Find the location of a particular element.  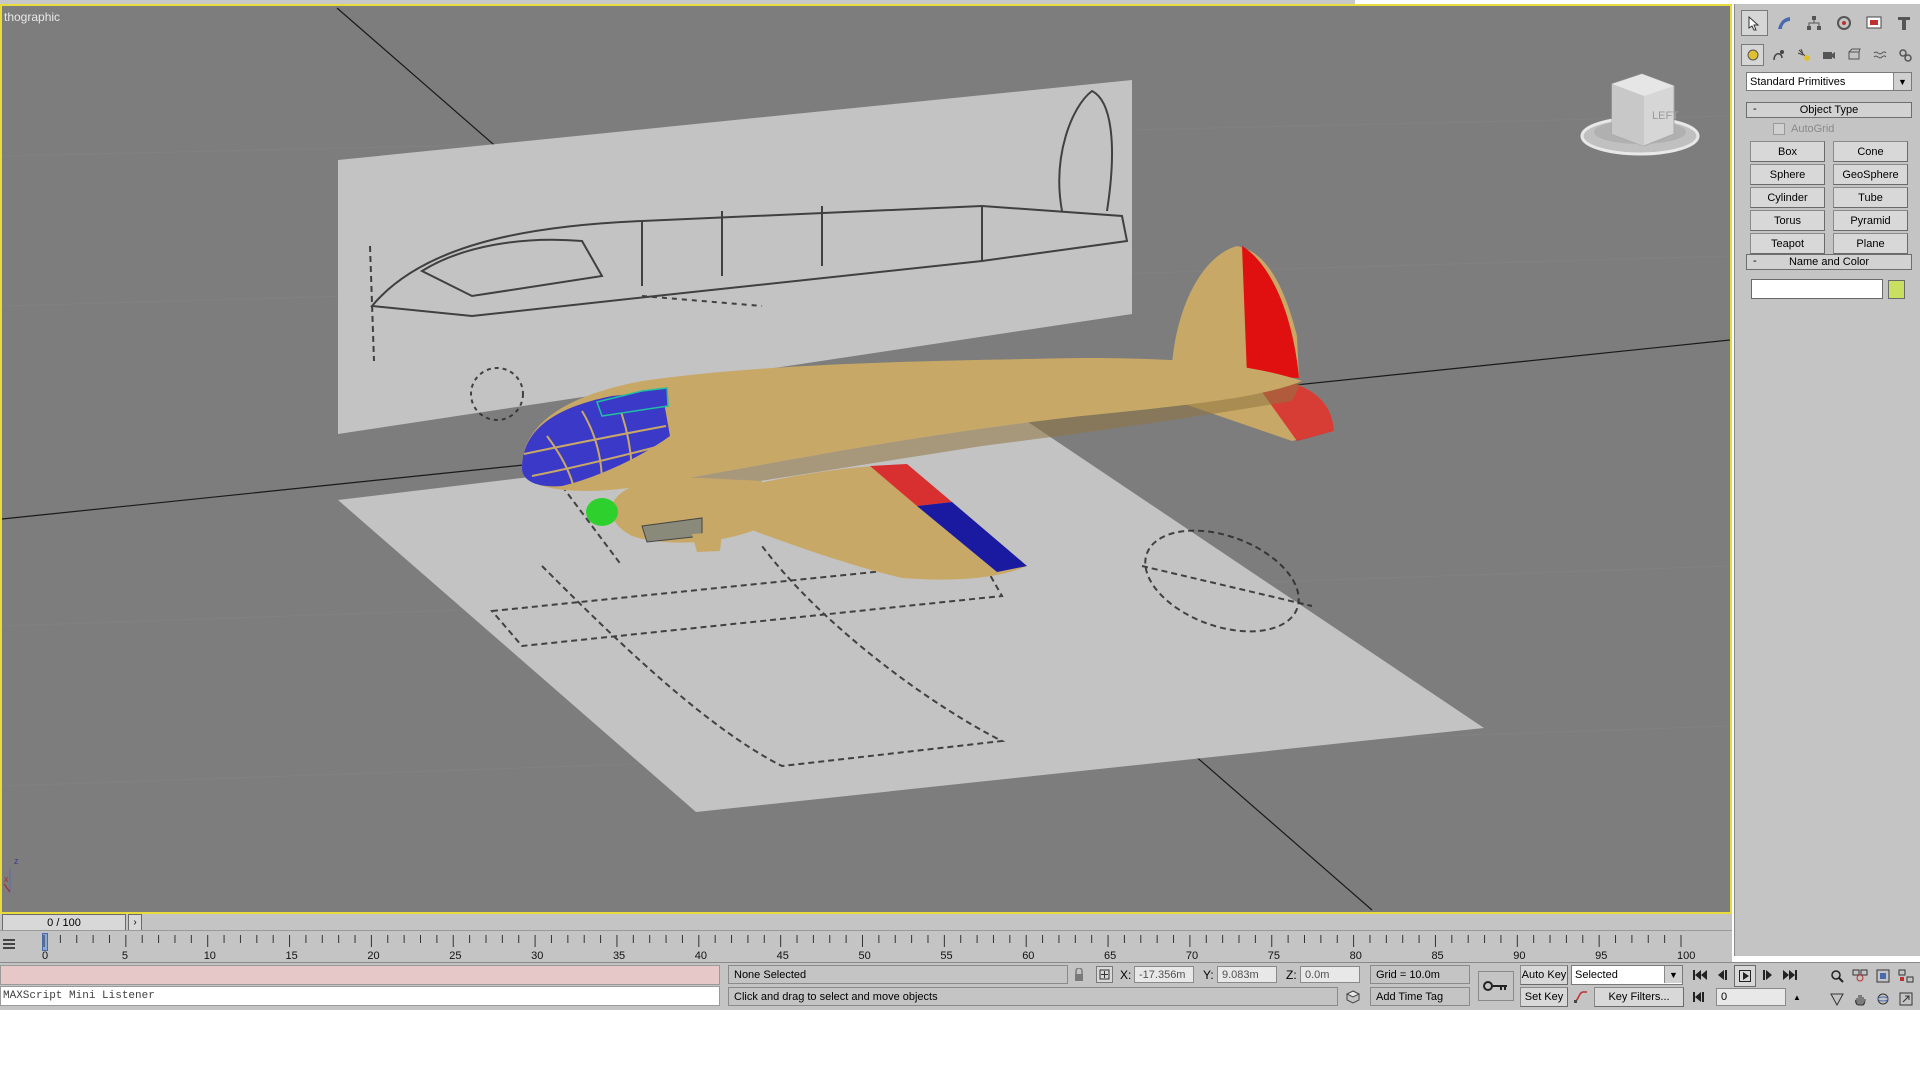

pan-view-icon is located at coordinates (1859, 998).